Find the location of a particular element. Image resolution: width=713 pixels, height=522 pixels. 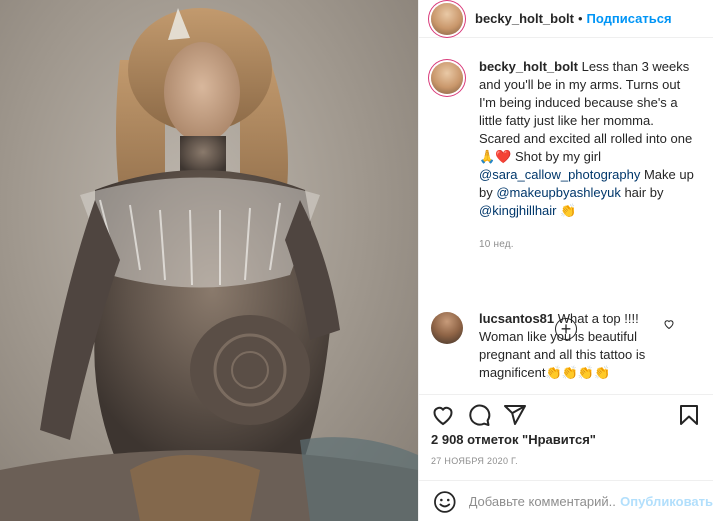

like-comment-heart-icon is located at coordinates (669, 324).